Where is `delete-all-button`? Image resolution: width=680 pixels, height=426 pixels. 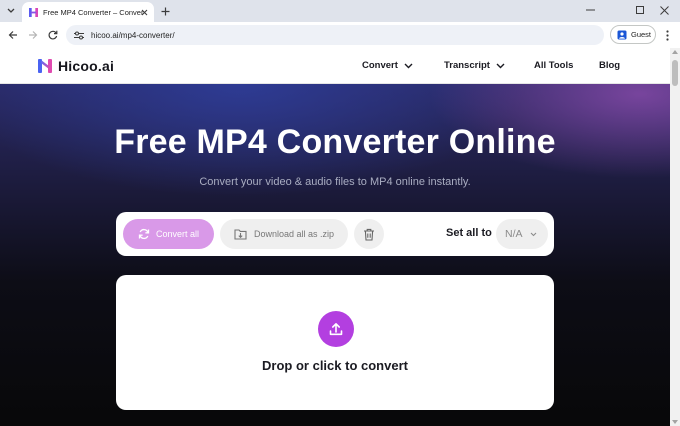 delete-all-button is located at coordinates (369, 234).